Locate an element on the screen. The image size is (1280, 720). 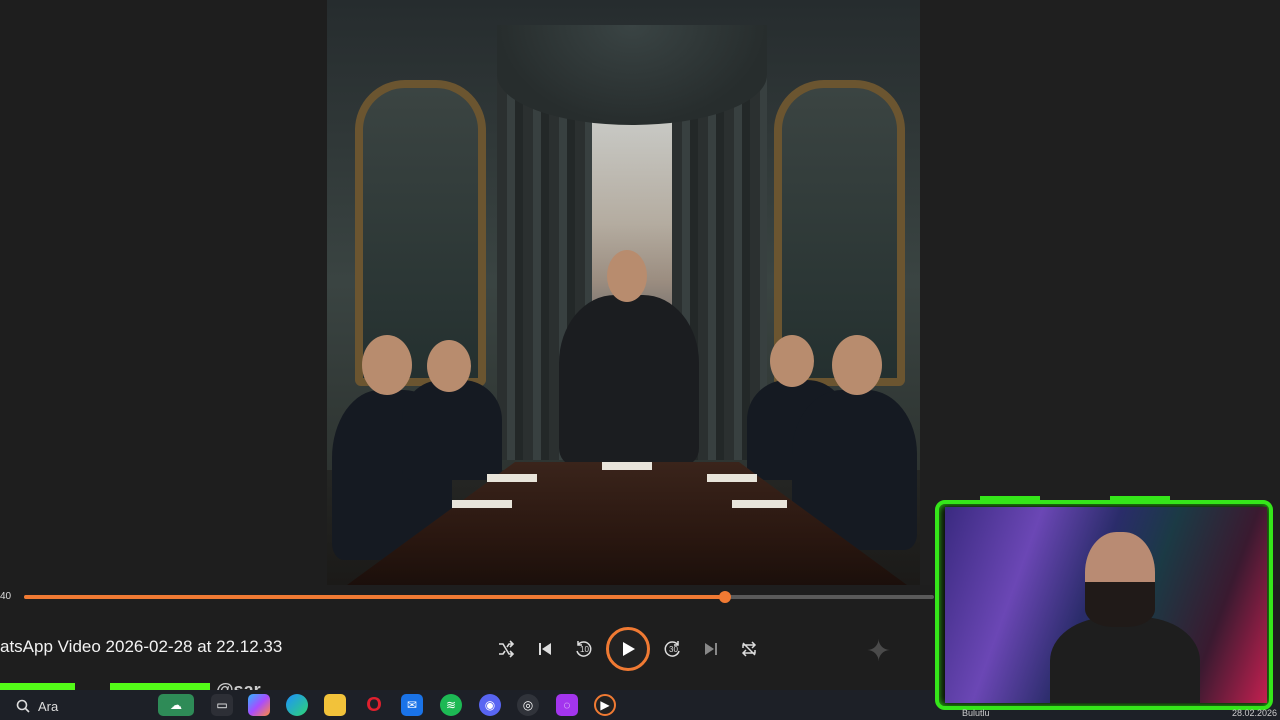
streamer-beard is located at coordinates (1120, 604).